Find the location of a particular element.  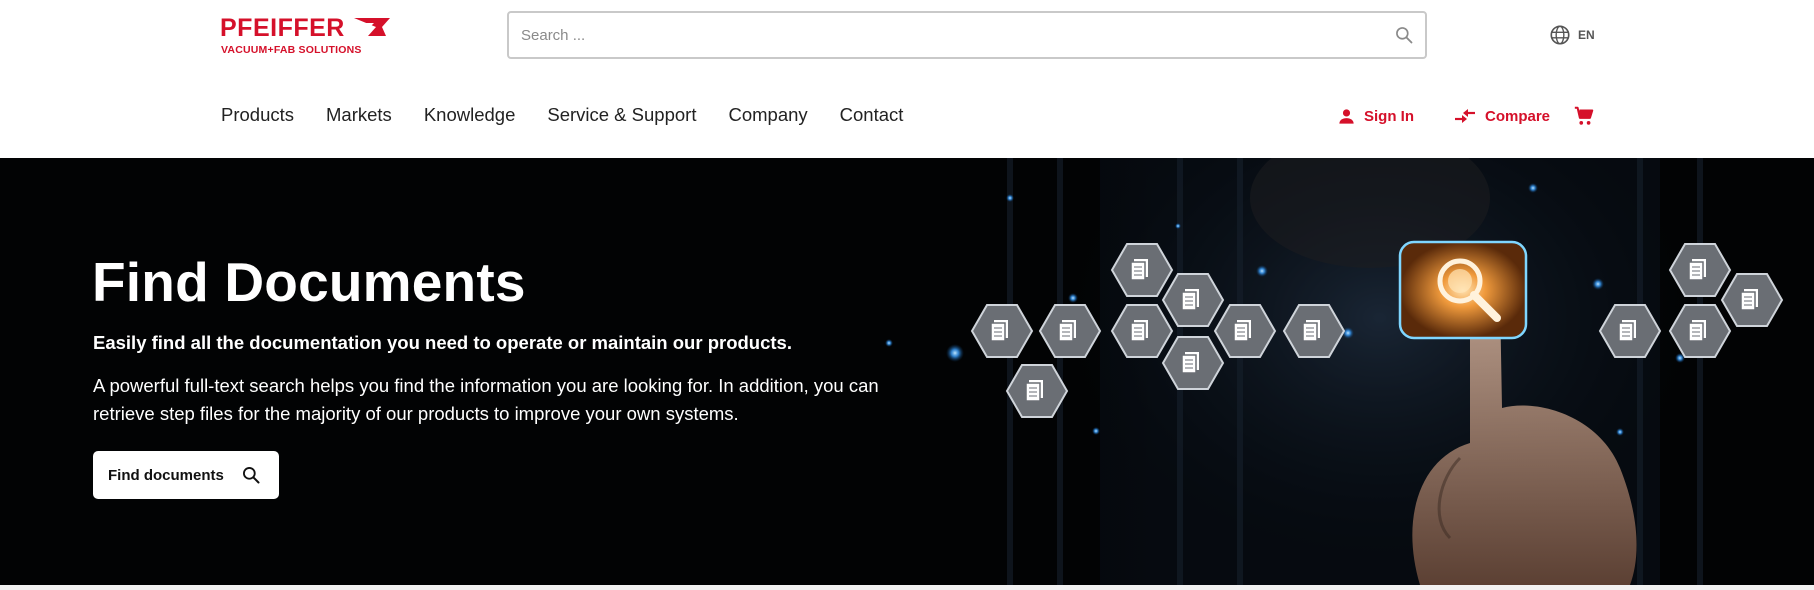

site-search is located at coordinates (967, 35).